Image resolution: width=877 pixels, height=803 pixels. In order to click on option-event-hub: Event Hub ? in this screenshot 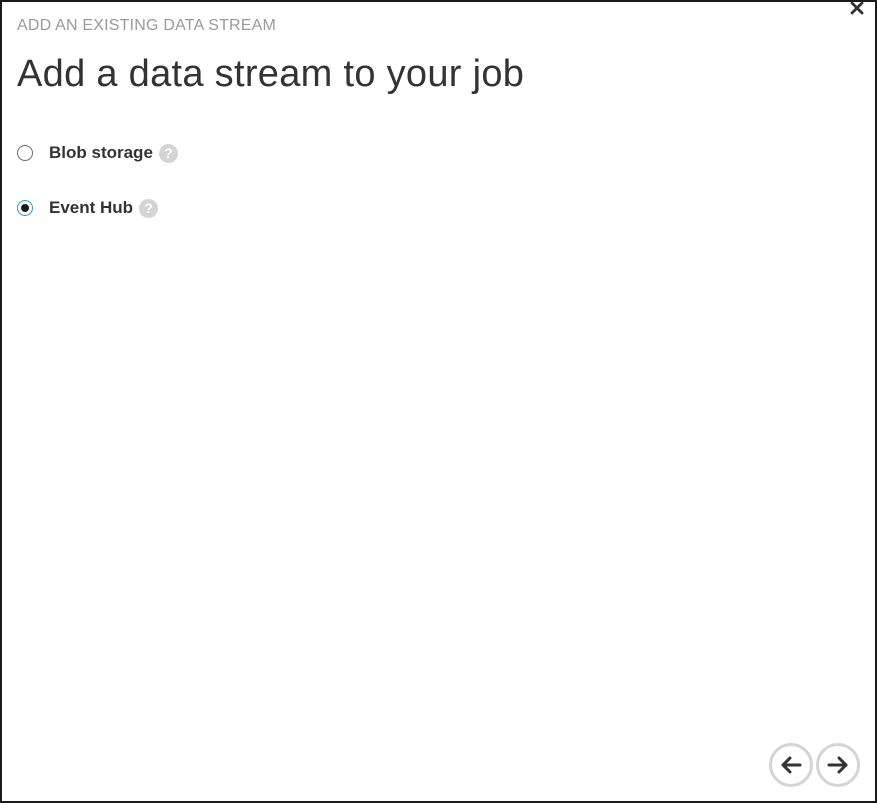, I will do `click(88, 208)`.